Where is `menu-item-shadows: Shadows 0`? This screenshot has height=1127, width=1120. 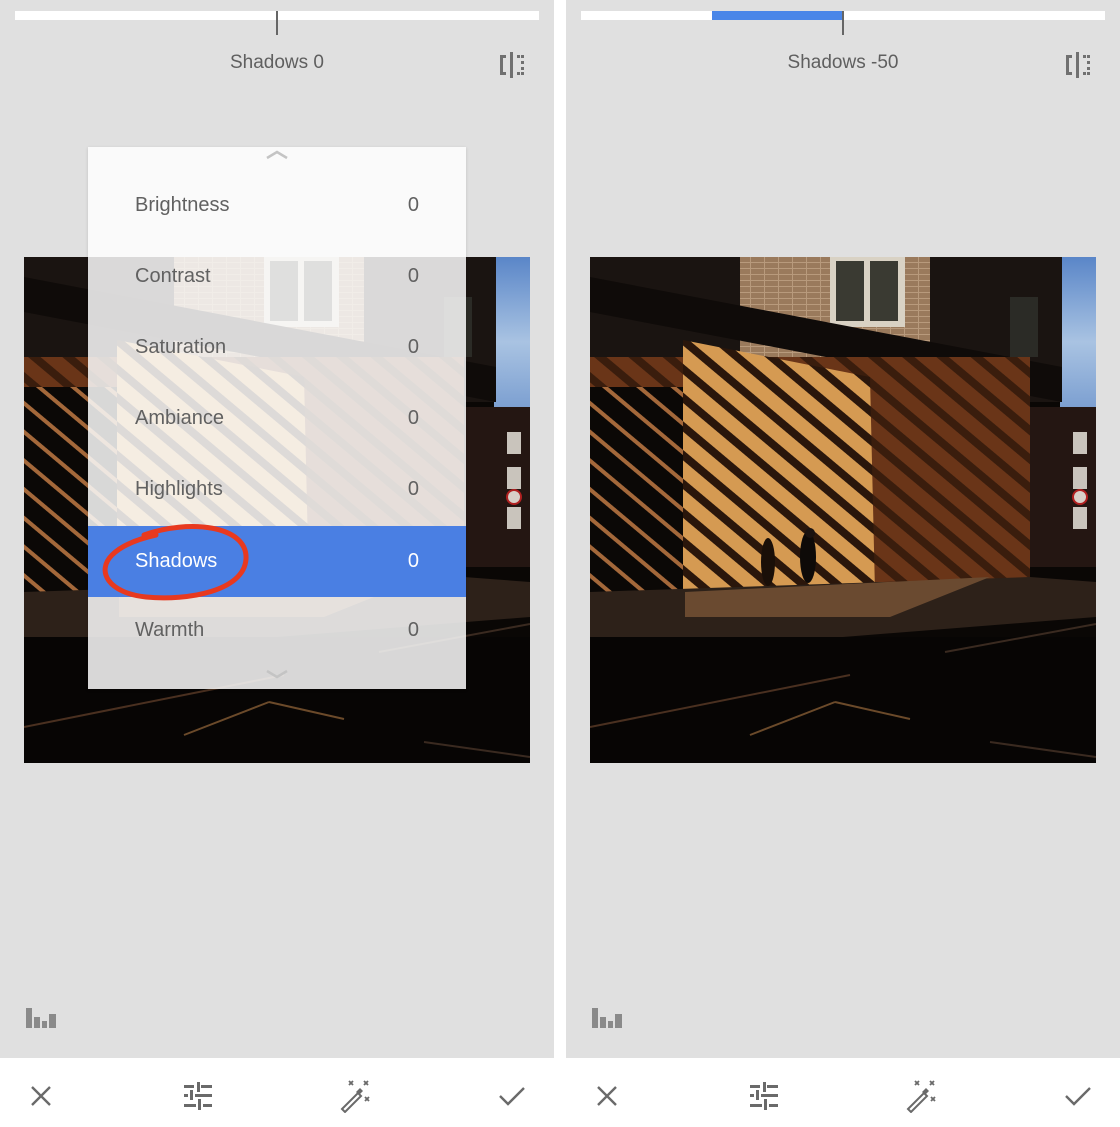 menu-item-shadows: Shadows 0 is located at coordinates (277, 561).